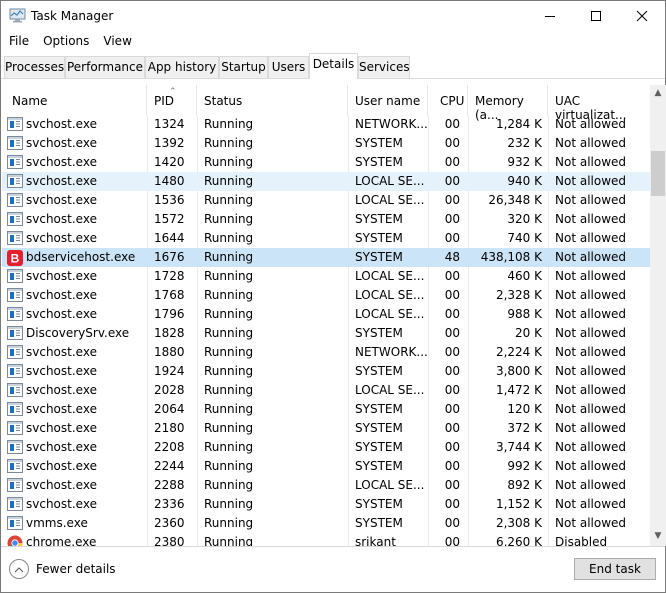 Image resolution: width=666 pixels, height=593 pixels. I want to click on column-header-cpu: CPU, so click(448, 100).